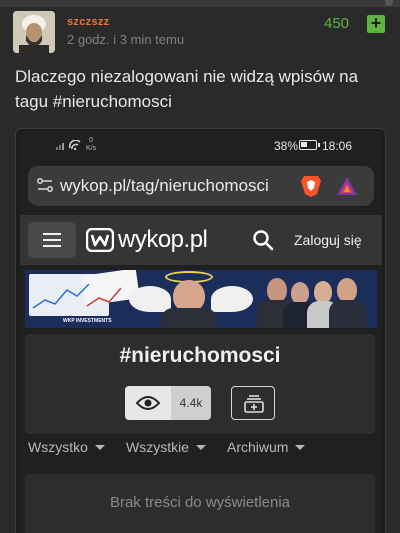 This screenshot has width=400, height=533. What do you see at coordinates (309, 145) in the screenshot?
I see `battery-icon` at bounding box center [309, 145].